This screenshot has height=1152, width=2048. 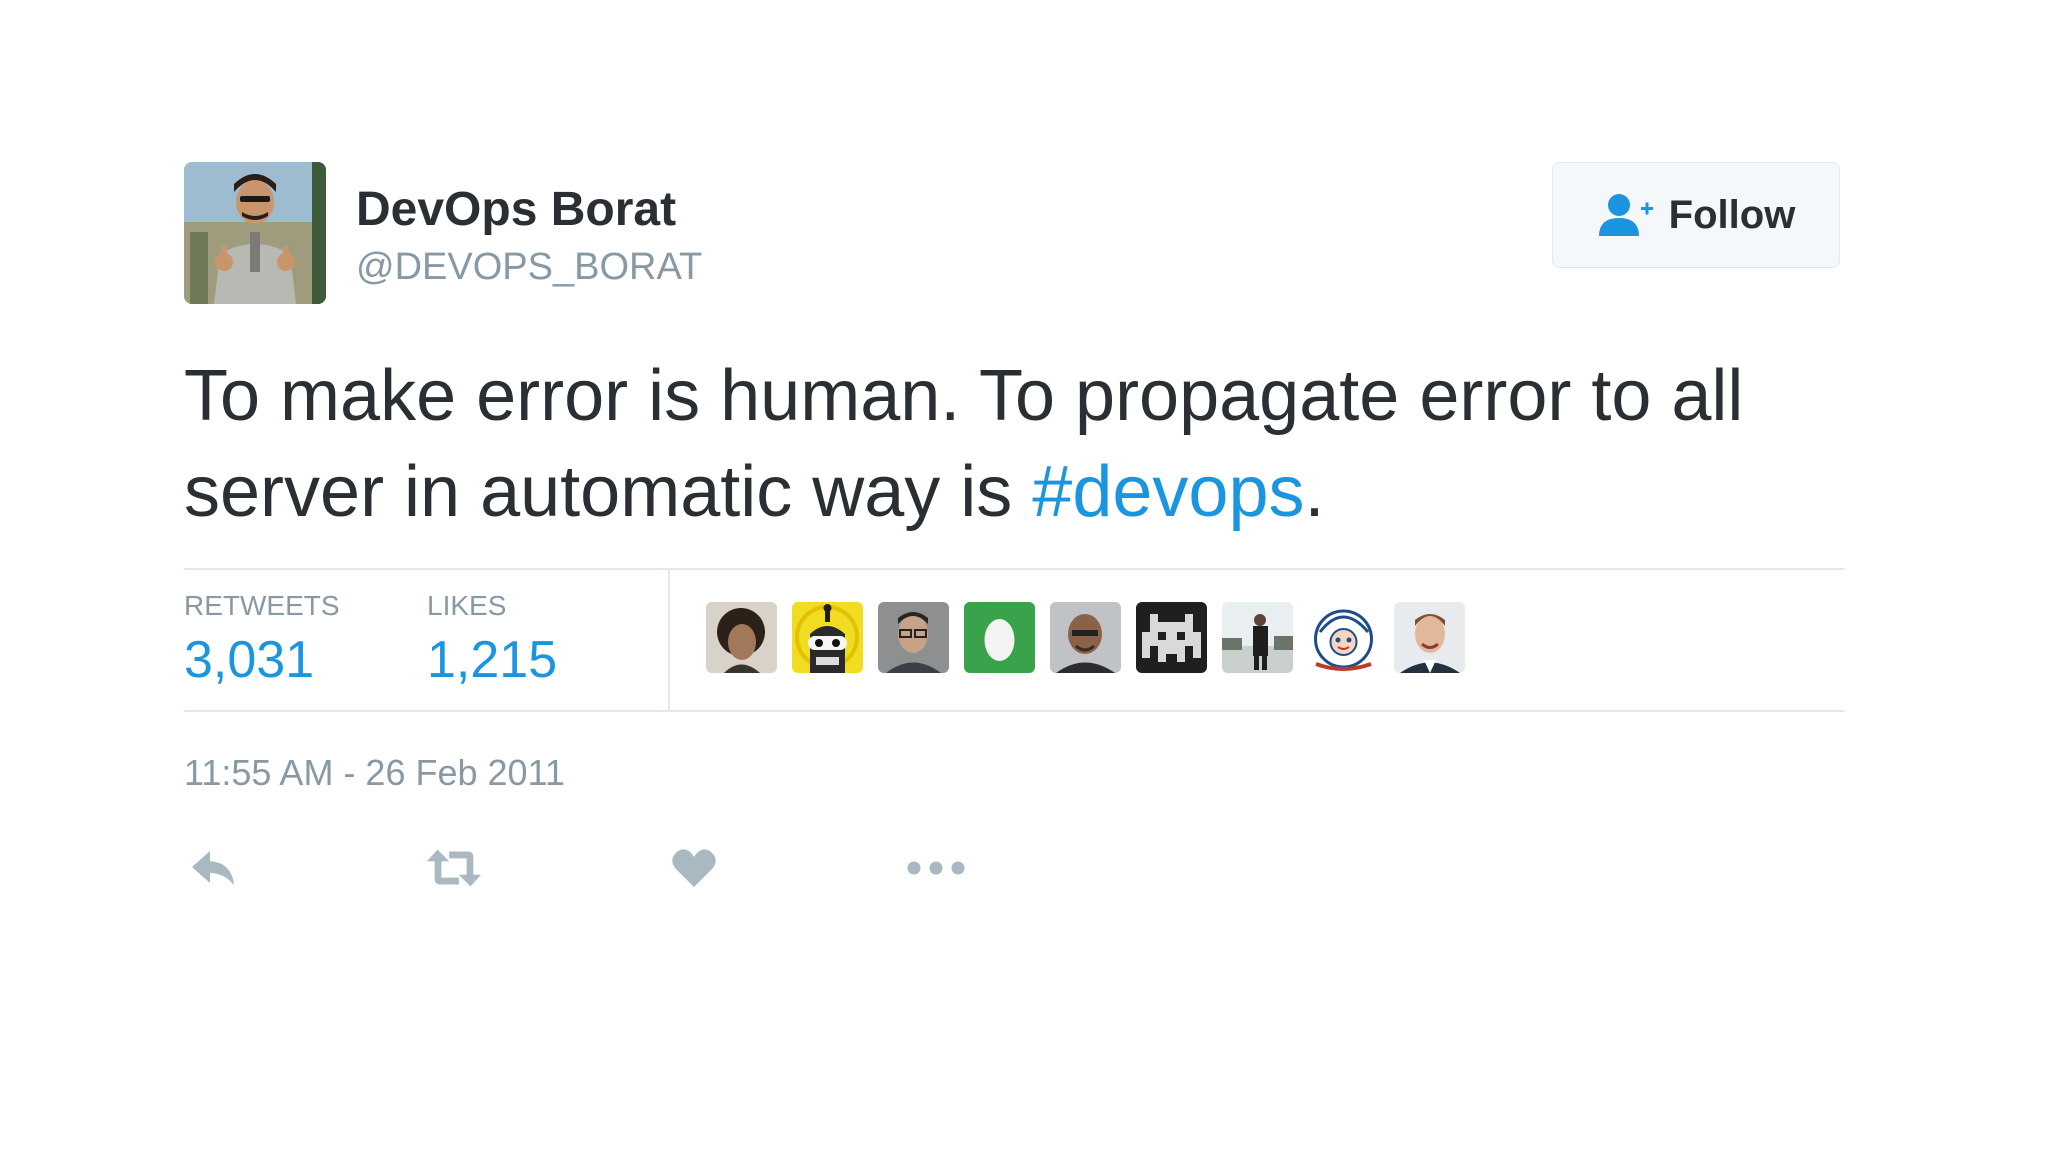 I want to click on likers-avatars, so click(x=1085, y=637).